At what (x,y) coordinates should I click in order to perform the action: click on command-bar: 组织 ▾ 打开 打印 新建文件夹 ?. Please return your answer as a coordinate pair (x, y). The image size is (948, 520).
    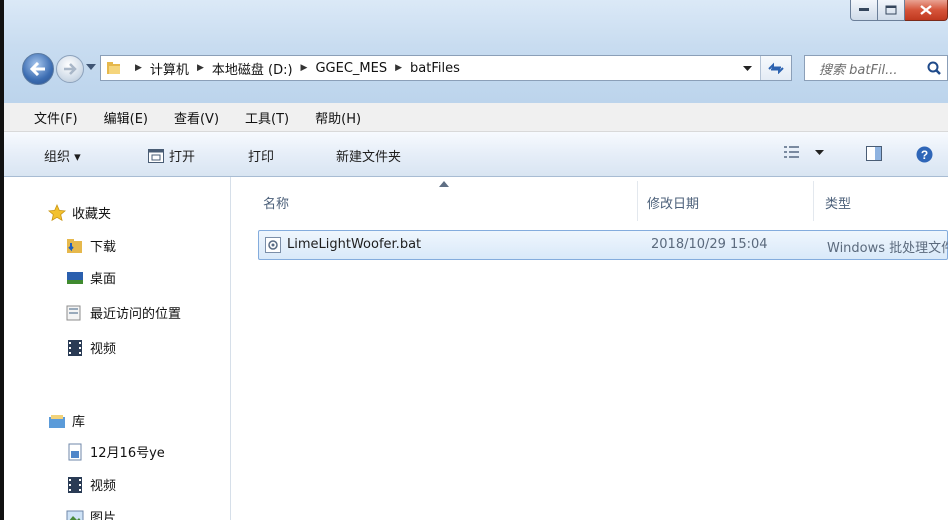
    Looking at the image, I should click on (476, 154).